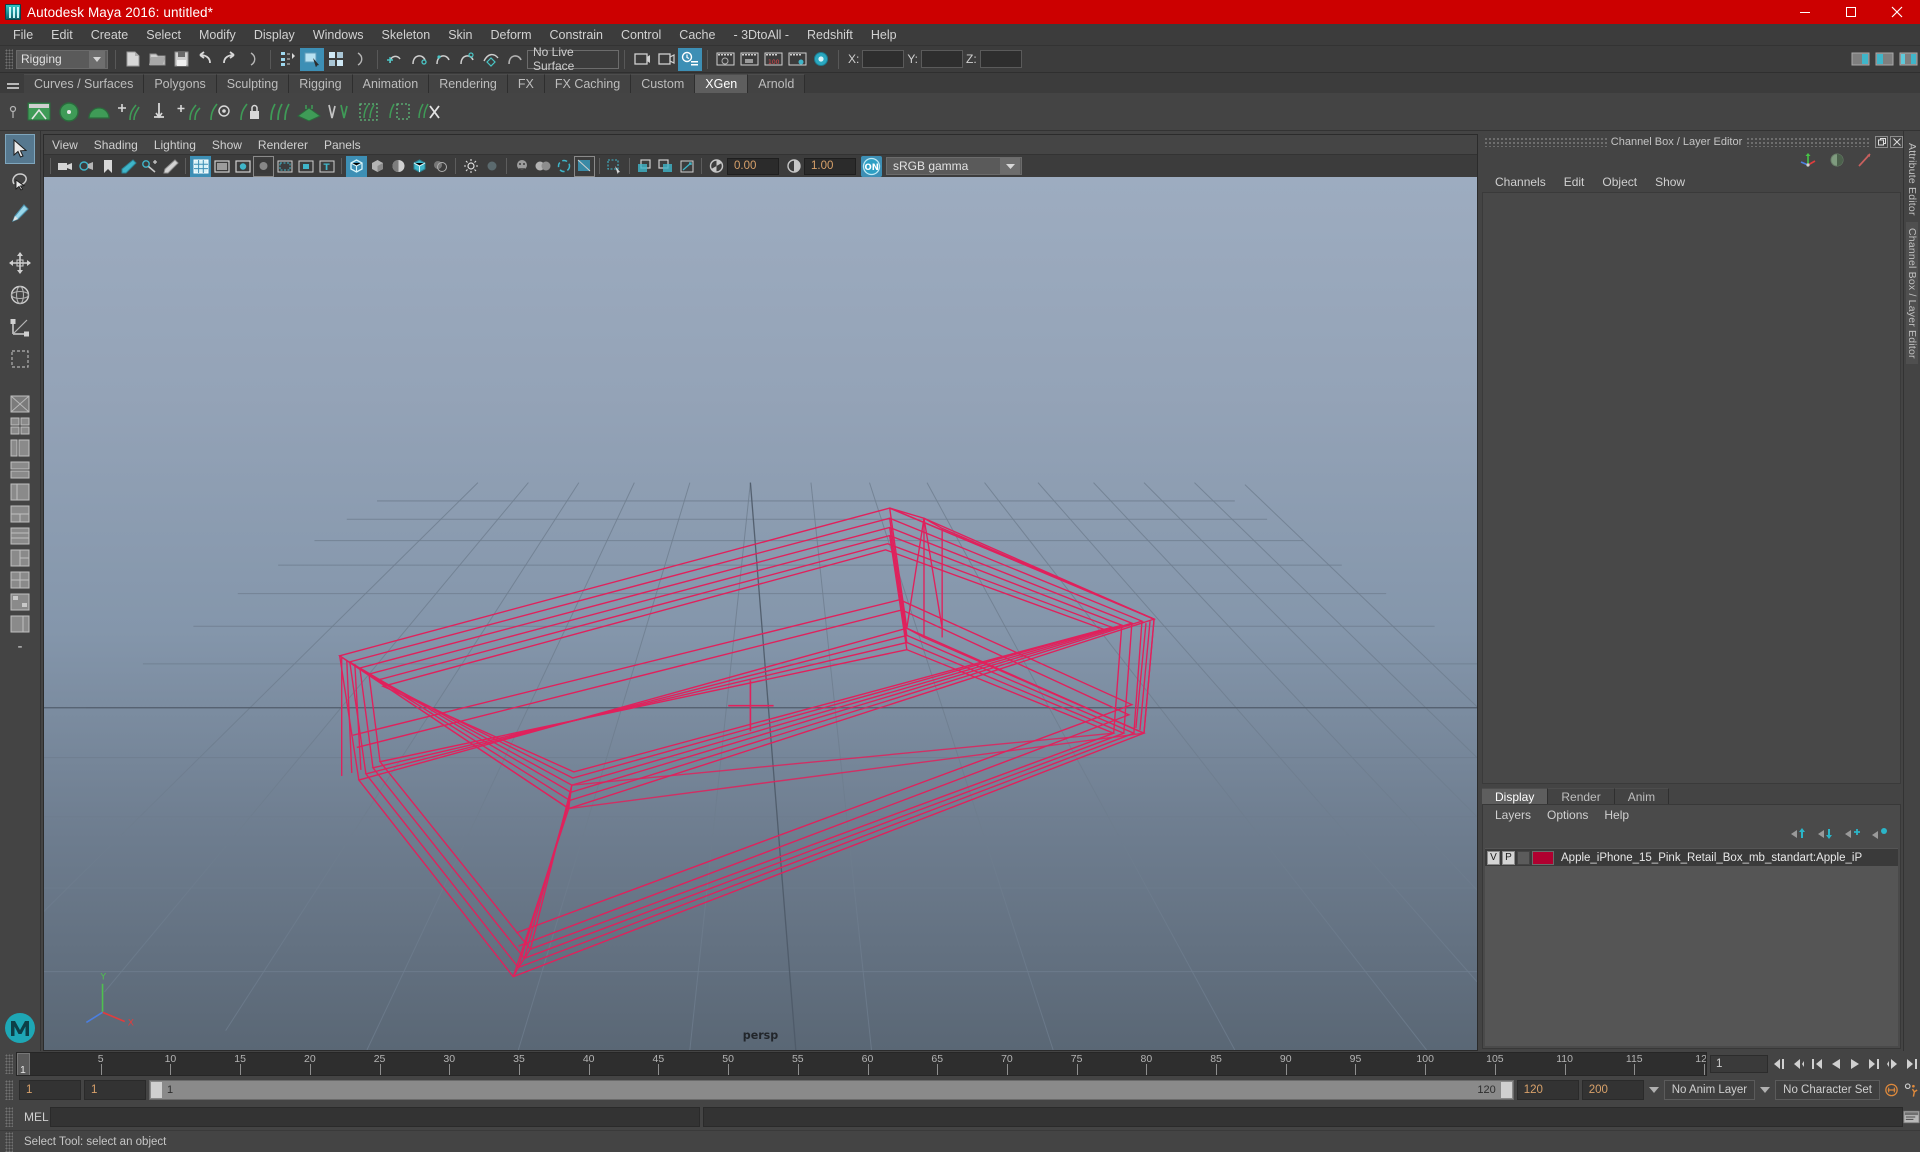 The image size is (1920, 1152). I want to click on shelf-tab-sculpting: Sculpting, so click(253, 83).